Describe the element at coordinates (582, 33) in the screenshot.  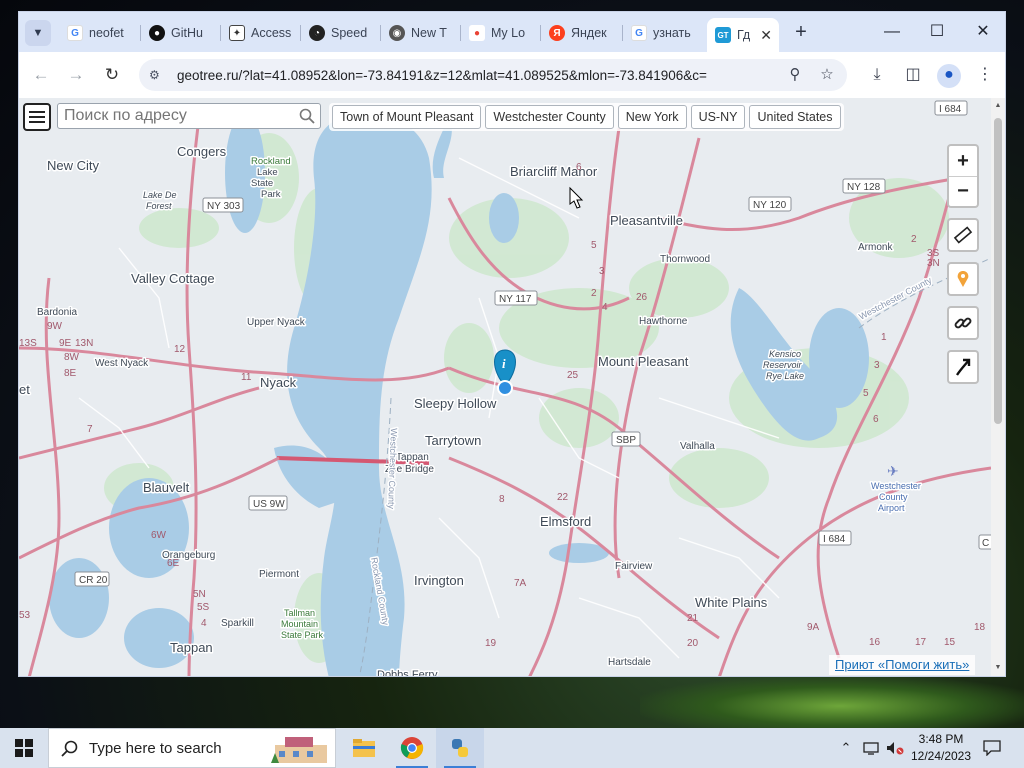
I see `tab-yandex: Я Яндек` at that location.